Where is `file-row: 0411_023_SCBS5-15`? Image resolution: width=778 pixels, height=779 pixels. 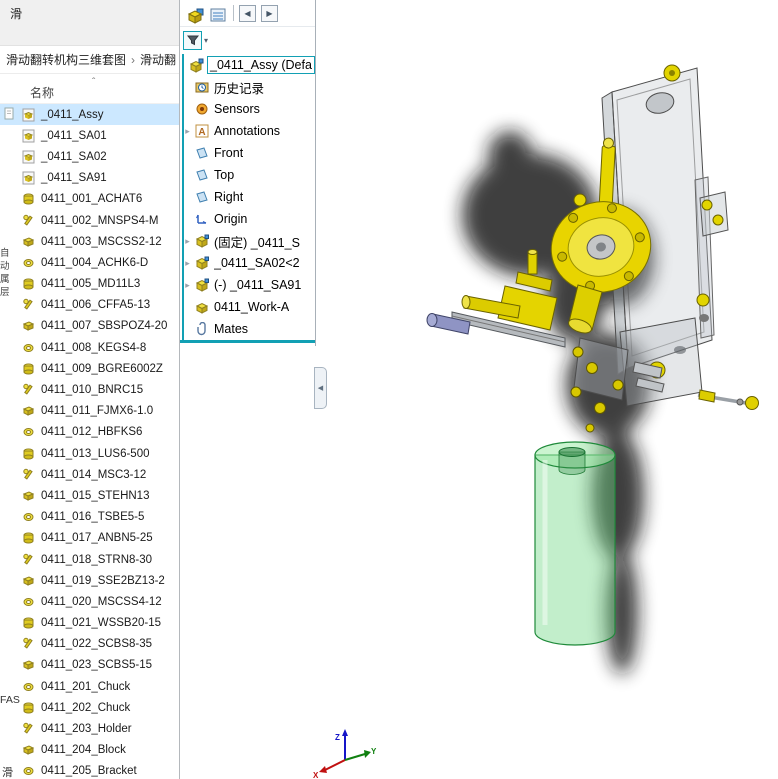
file-row: 0411_023_SCBS5-15 is located at coordinates (89, 665).